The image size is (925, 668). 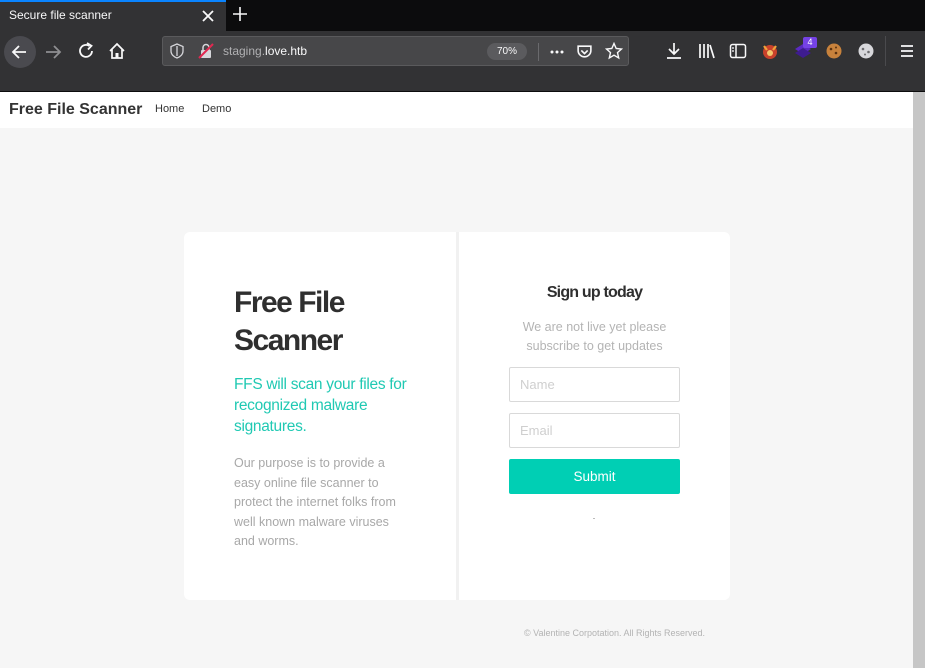 I want to click on url-text: staging.love.htb, so click(x=265, y=51).